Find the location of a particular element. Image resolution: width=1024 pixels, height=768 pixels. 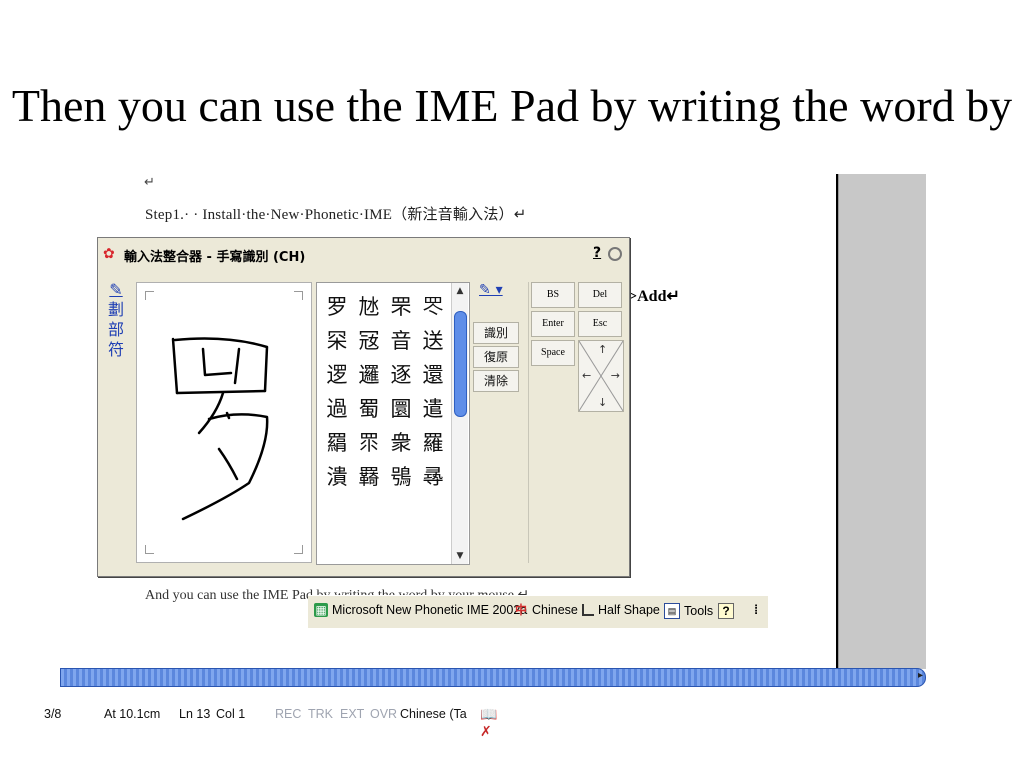

ime-name-label: Microsoft New Phonetic IME 2002a is located at coordinates (430, 610).